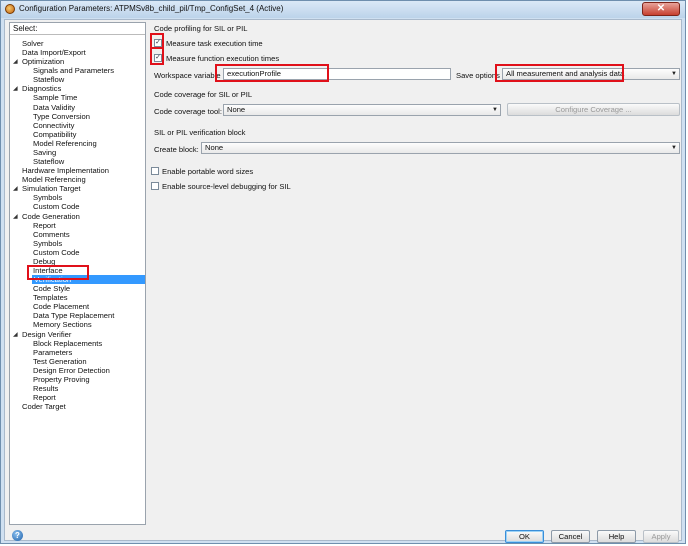 Image resolution: width=688 pixels, height=546 pixels. Describe the element at coordinates (223, 58) in the screenshot. I see `measure-function-label: Measure function execution times` at that location.